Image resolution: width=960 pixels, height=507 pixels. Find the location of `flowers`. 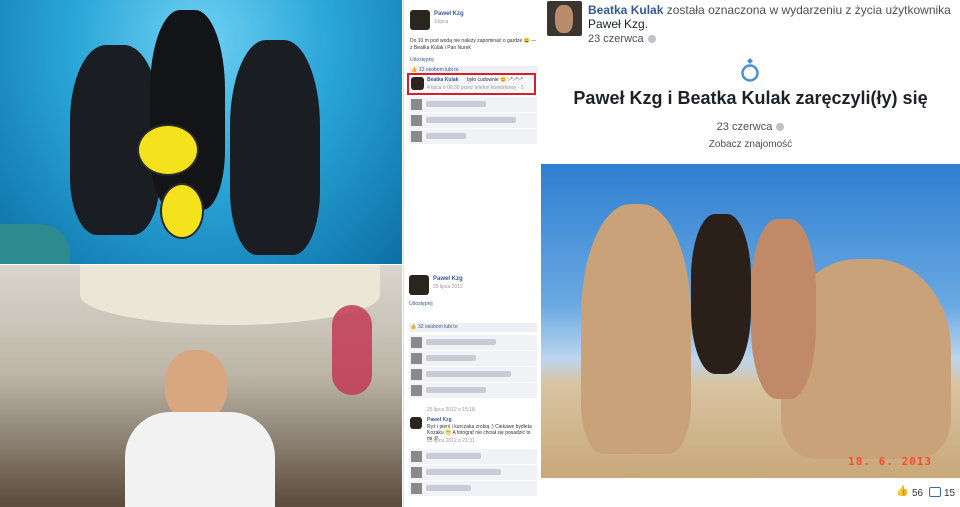

flowers is located at coordinates (352, 350).